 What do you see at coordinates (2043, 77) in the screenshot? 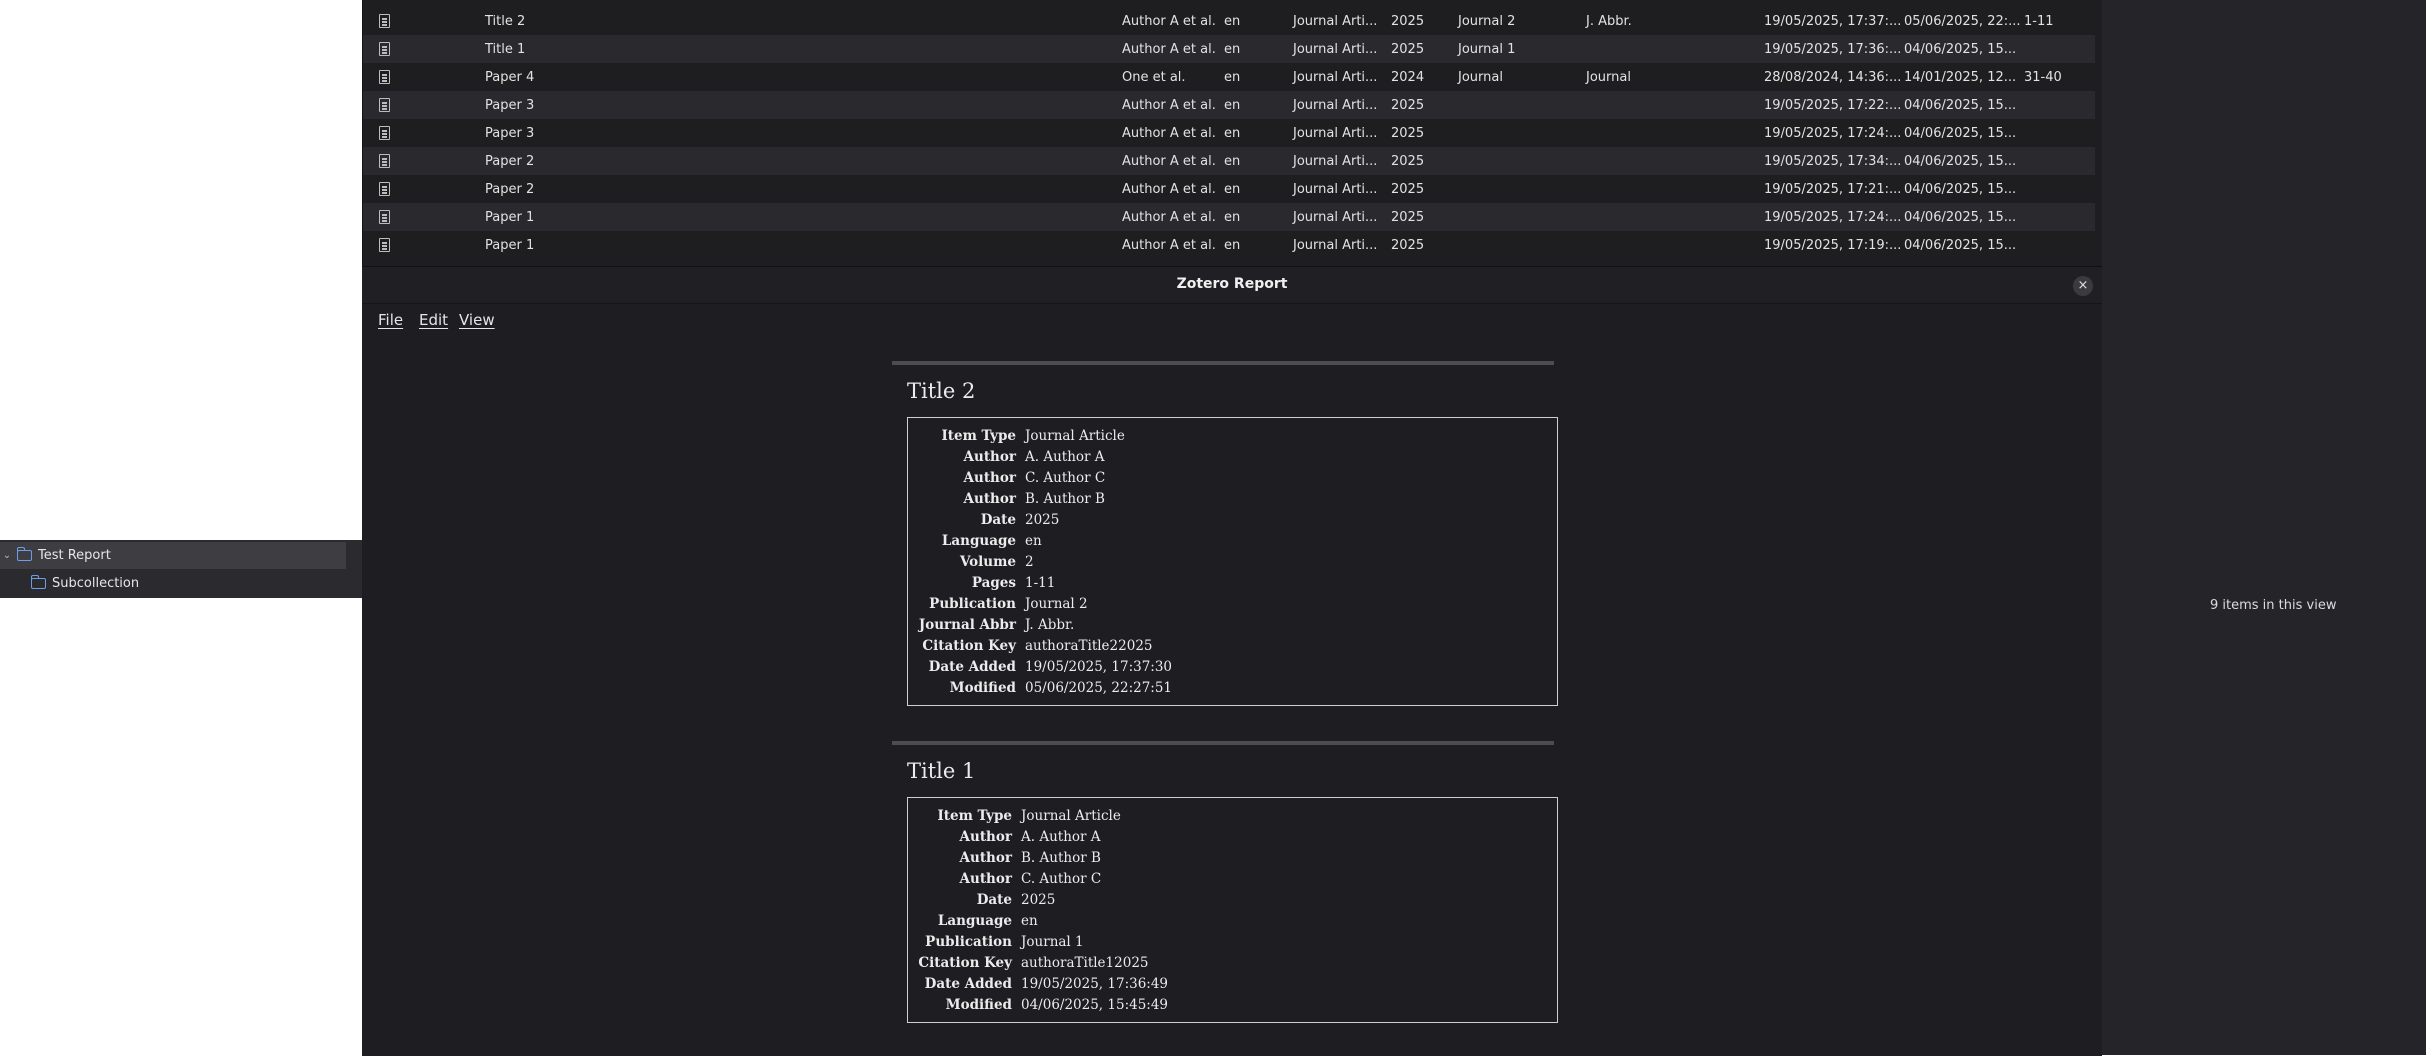
I see `item-pages: 31-40` at bounding box center [2043, 77].